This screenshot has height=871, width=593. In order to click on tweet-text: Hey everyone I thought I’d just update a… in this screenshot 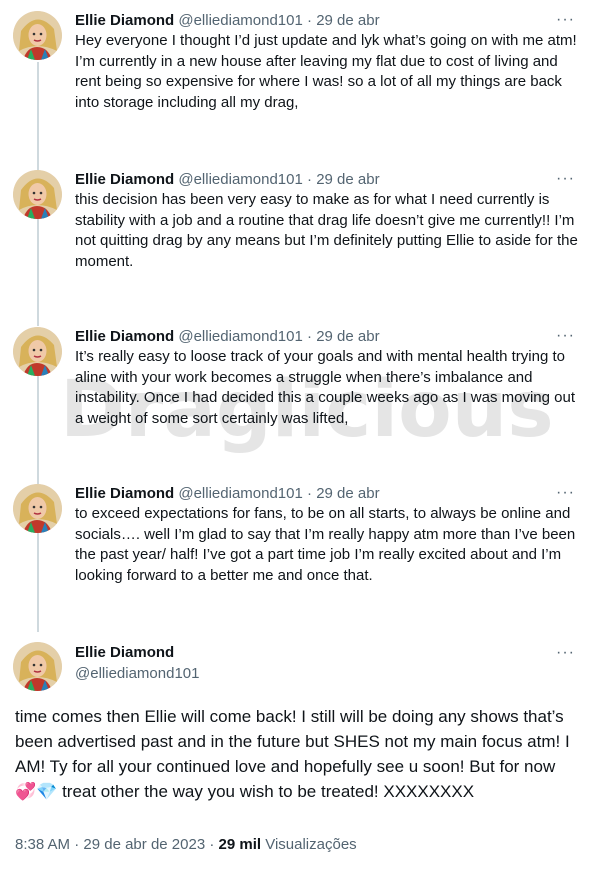, I will do `click(326, 71)`.